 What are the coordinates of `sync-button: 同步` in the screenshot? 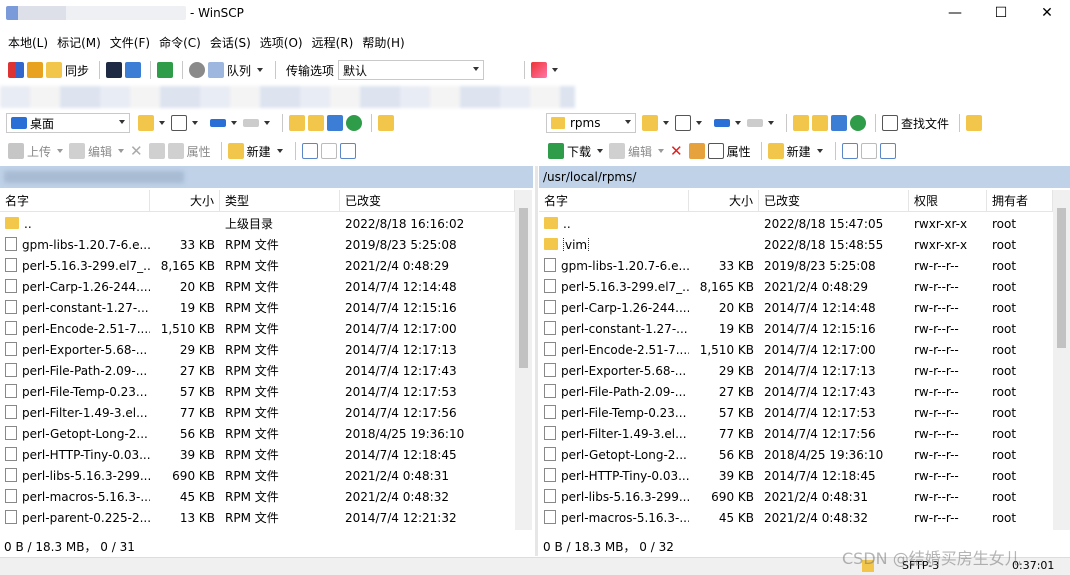 It's located at (77, 70).